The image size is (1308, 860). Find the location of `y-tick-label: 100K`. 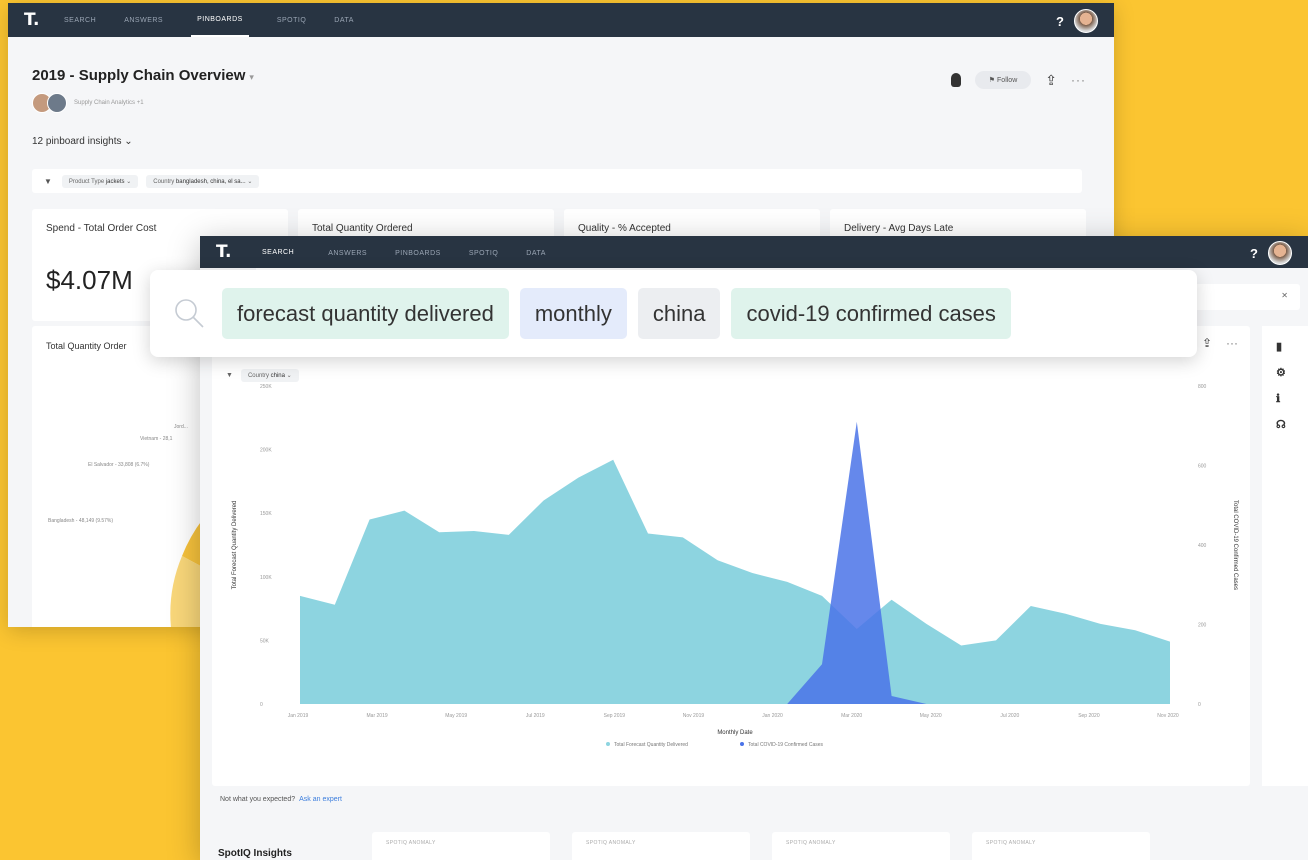

y-tick-label: 100K is located at coordinates (266, 578).